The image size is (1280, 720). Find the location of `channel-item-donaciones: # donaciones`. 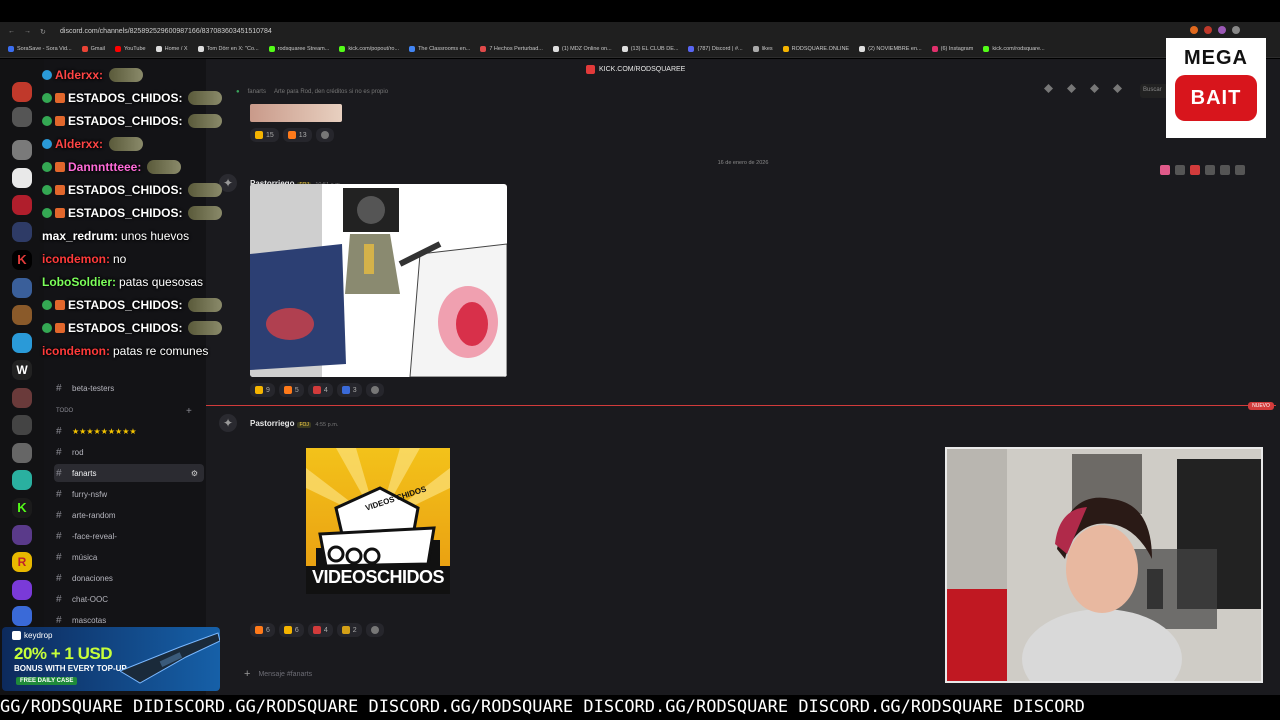

channel-item-donaciones: # donaciones is located at coordinates (129, 578).